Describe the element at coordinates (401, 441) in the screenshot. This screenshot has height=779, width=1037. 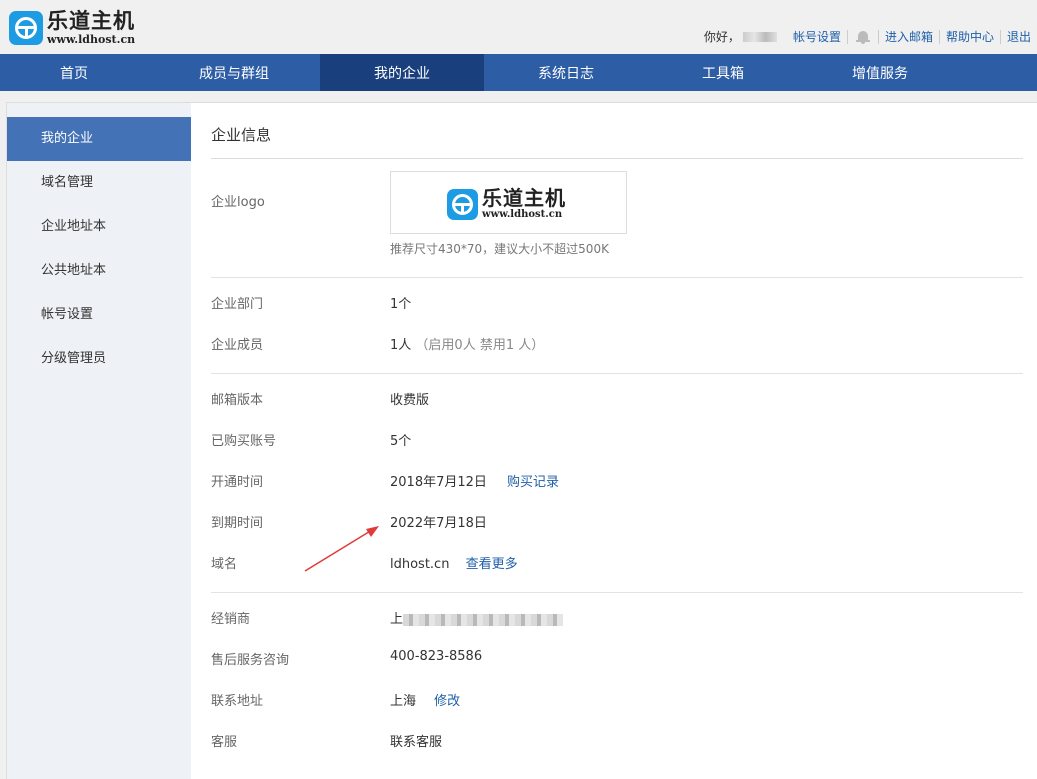
I see `accounts-value: 5个` at that location.